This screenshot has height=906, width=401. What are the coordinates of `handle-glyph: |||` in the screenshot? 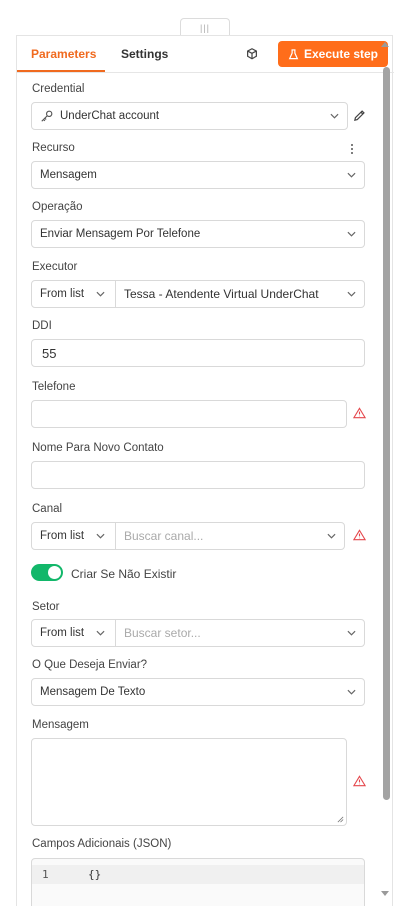 It's located at (204, 27).